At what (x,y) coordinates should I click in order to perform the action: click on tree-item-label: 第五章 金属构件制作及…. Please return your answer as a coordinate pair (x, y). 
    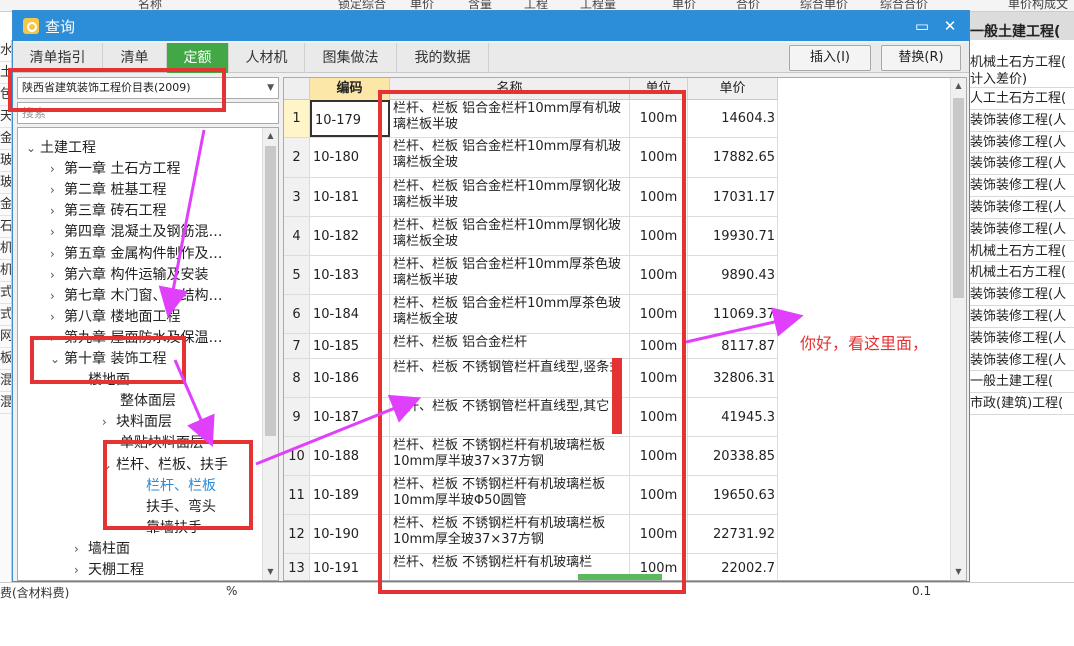
    Looking at the image, I should click on (143, 253).